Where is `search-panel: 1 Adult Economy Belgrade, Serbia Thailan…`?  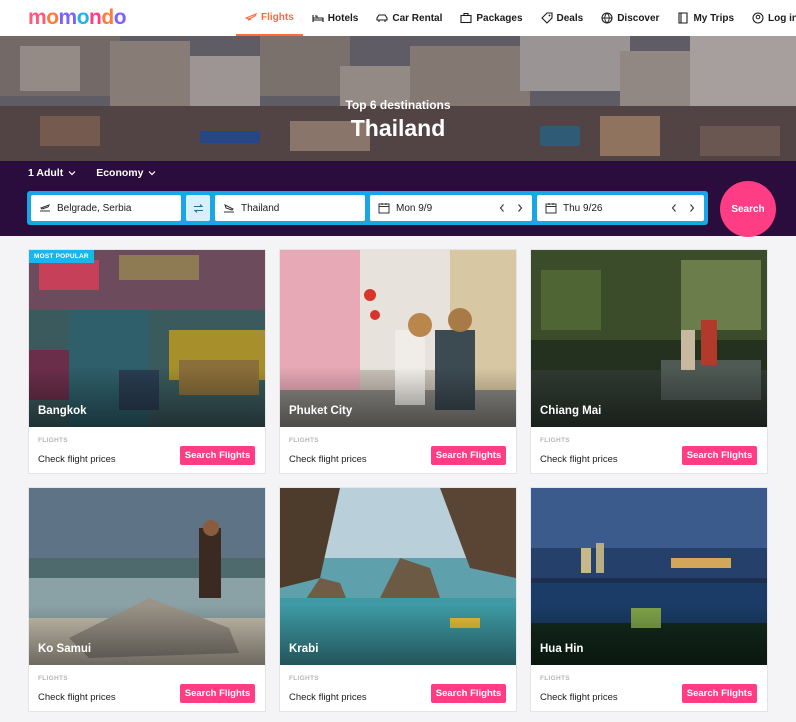
search-panel: 1 Adult Economy Belgrade, Serbia Thailan… is located at coordinates (398, 198).